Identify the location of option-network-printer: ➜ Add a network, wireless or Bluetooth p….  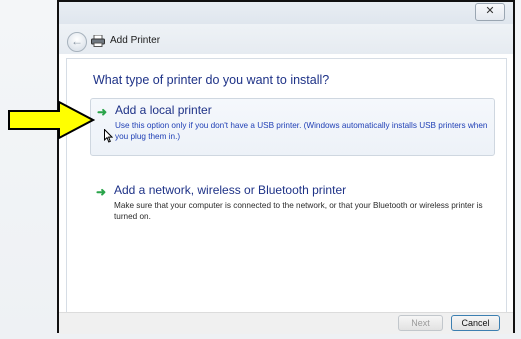
(292, 205).